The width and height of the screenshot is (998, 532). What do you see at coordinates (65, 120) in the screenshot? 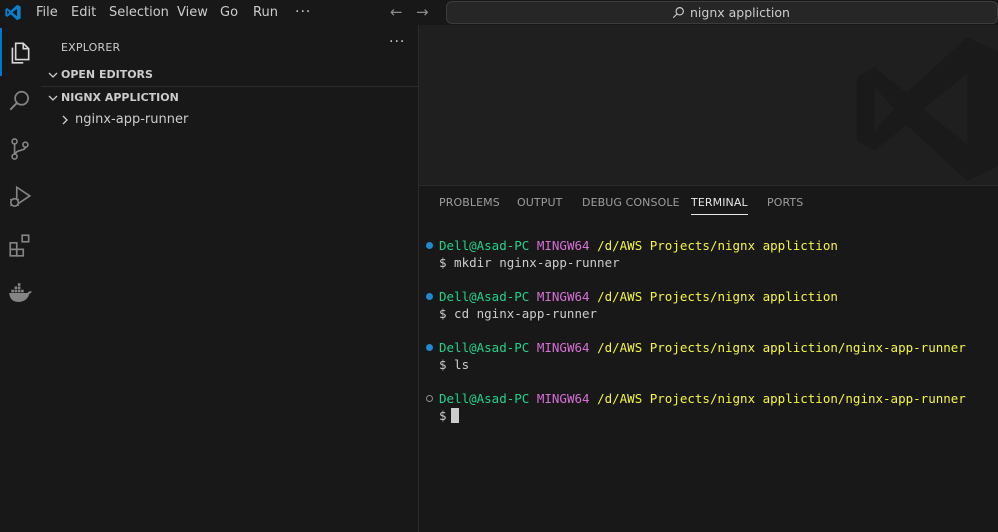
I see `chevron-right-icon` at bounding box center [65, 120].